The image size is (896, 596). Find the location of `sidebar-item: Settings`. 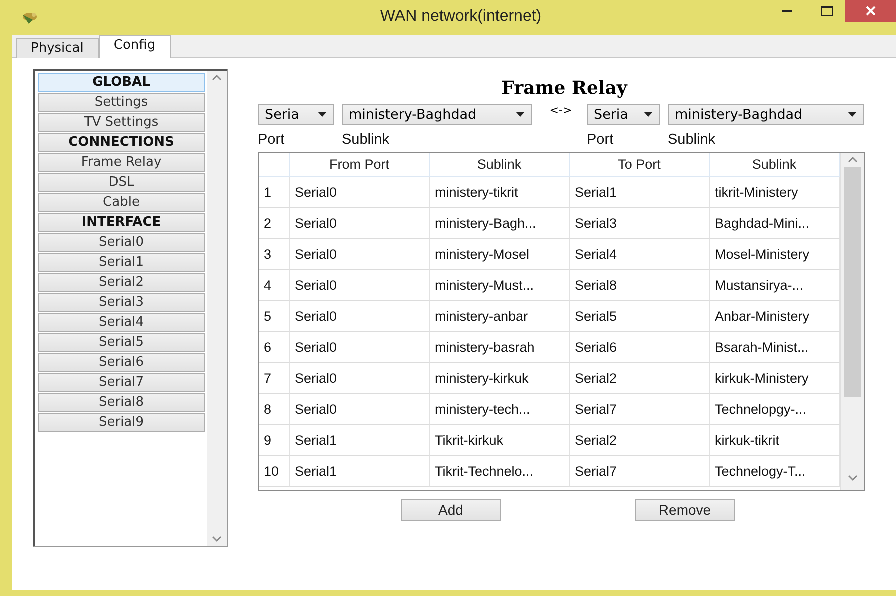

sidebar-item: Settings is located at coordinates (121, 102).